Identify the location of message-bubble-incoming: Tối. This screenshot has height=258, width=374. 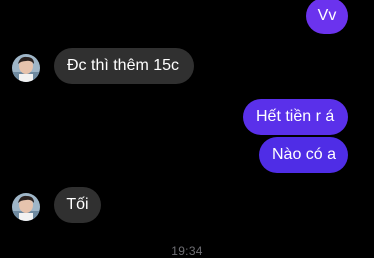
(77, 205).